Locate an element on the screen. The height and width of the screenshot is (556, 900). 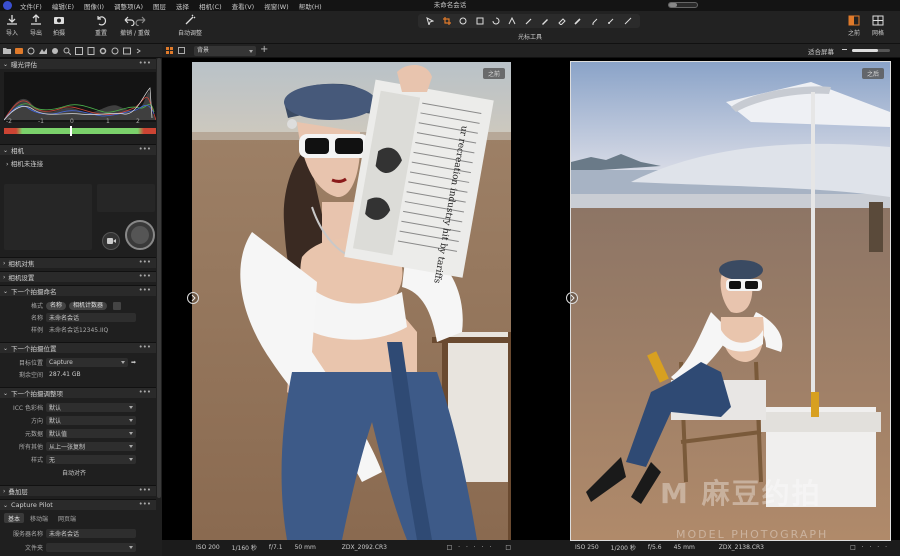
gradient-icon is located at coordinates (578, 21).